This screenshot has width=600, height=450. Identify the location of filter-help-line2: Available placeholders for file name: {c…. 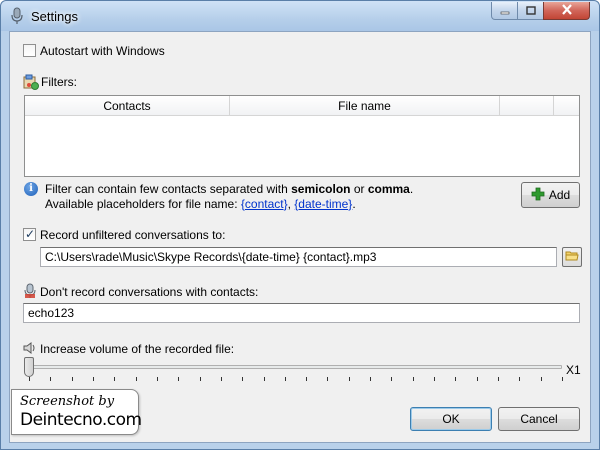
(229, 204).